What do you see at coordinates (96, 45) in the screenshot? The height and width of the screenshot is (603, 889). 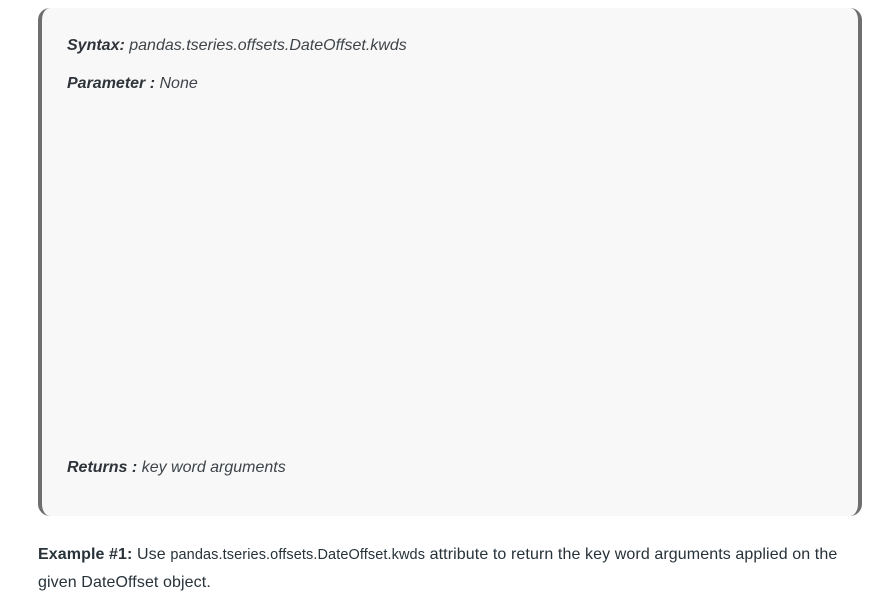 I see `syntax-label: Syntax:` at bounding box center [96, 45].